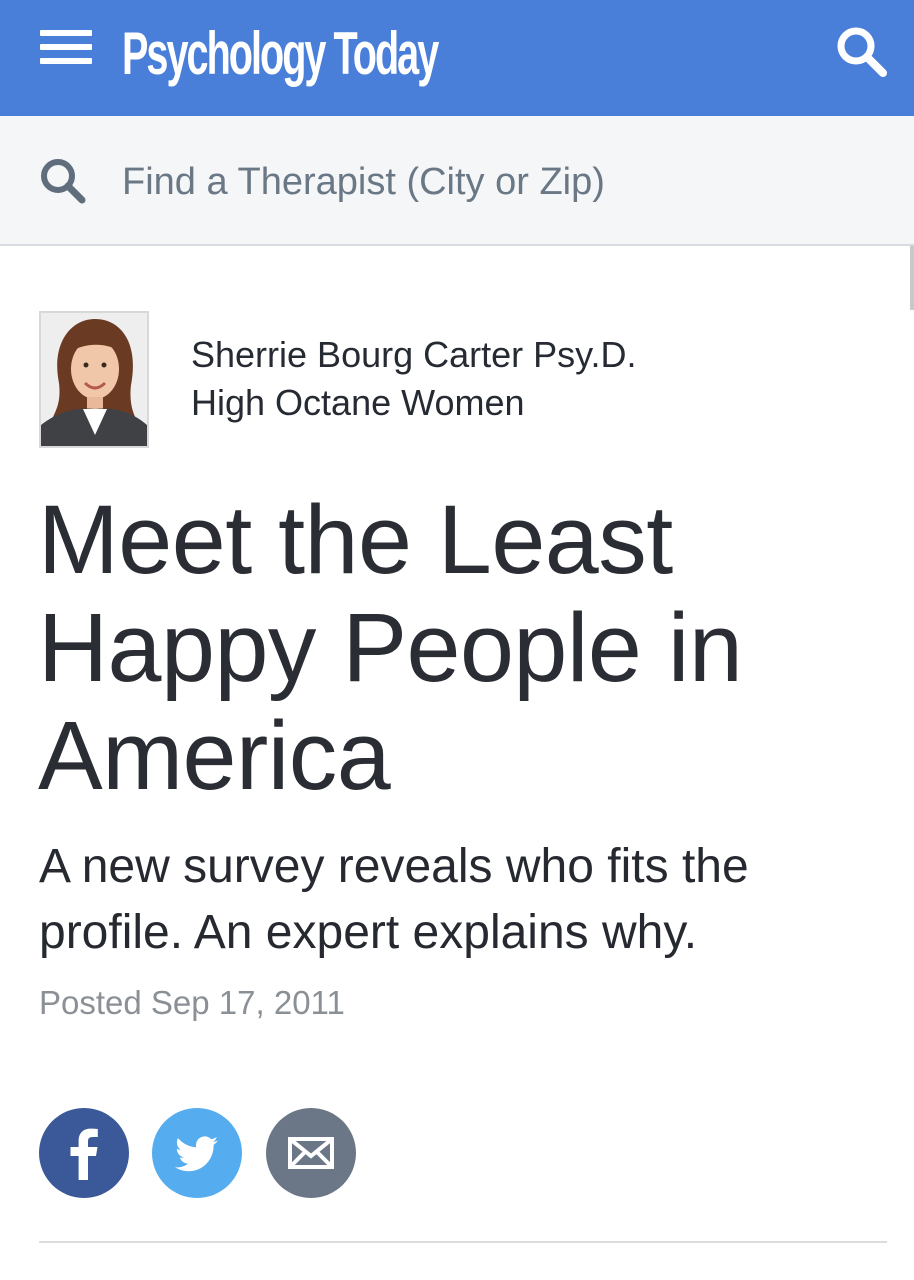  What do you see at coordinates (912, 278) in the screenshot?
I see `scrollbar` at bounding box center [912, 278].